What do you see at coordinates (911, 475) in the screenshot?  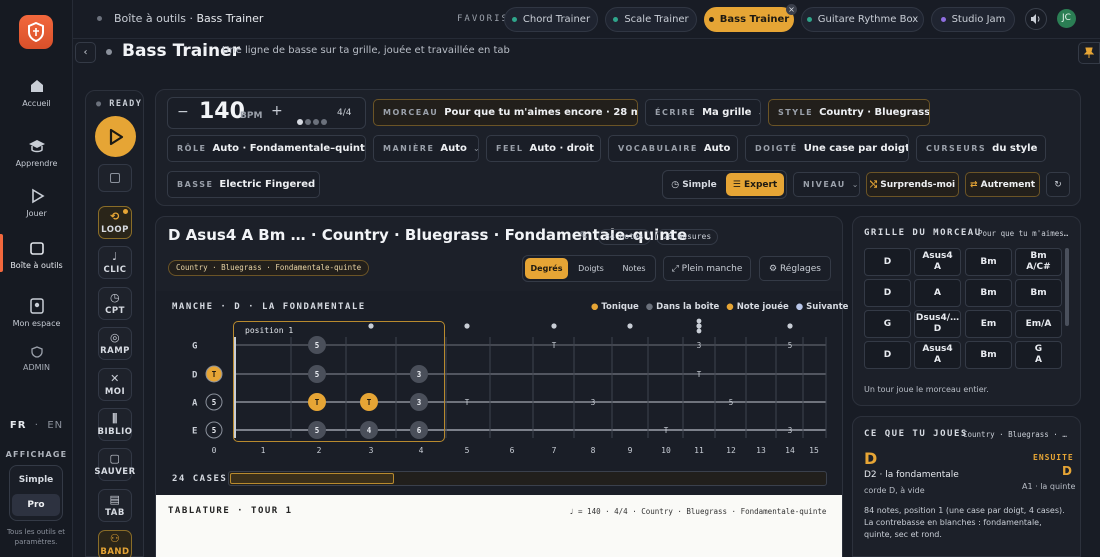 I see `current-note: D2 · la fondamentale` at bounding box center [911, 475].